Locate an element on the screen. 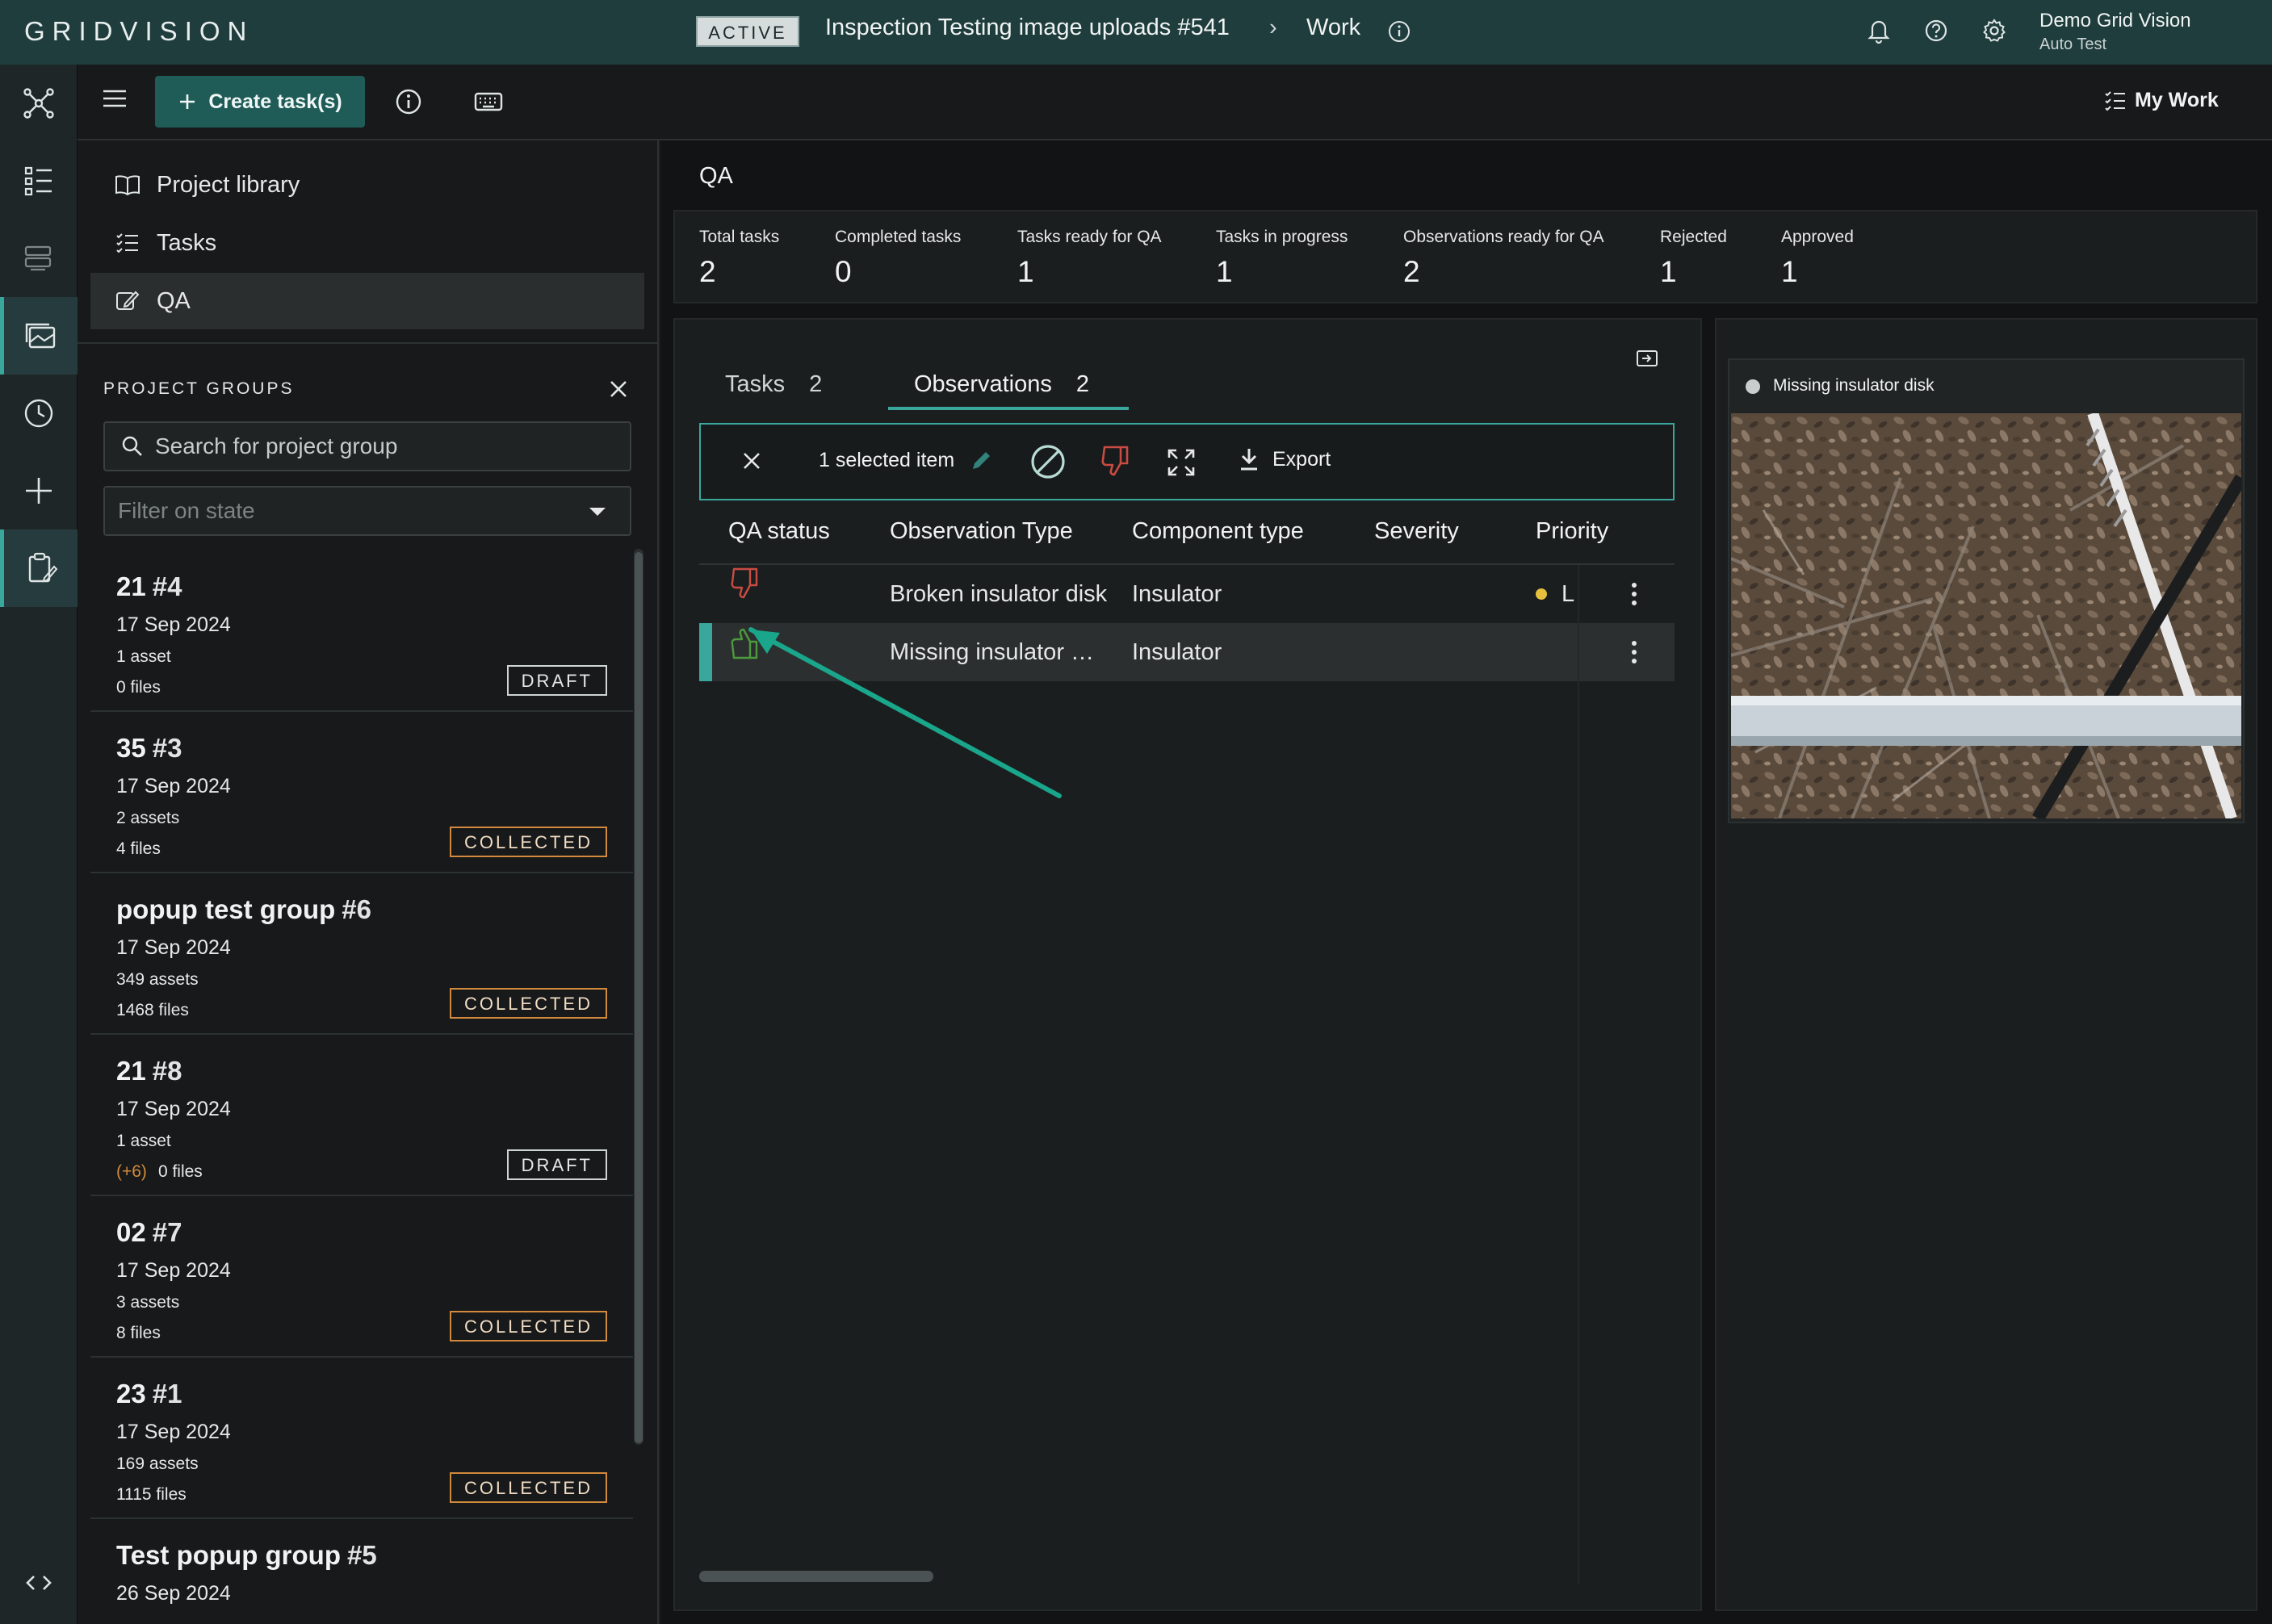  group-title: 23 #1 is located at coordinates (149, 1394).